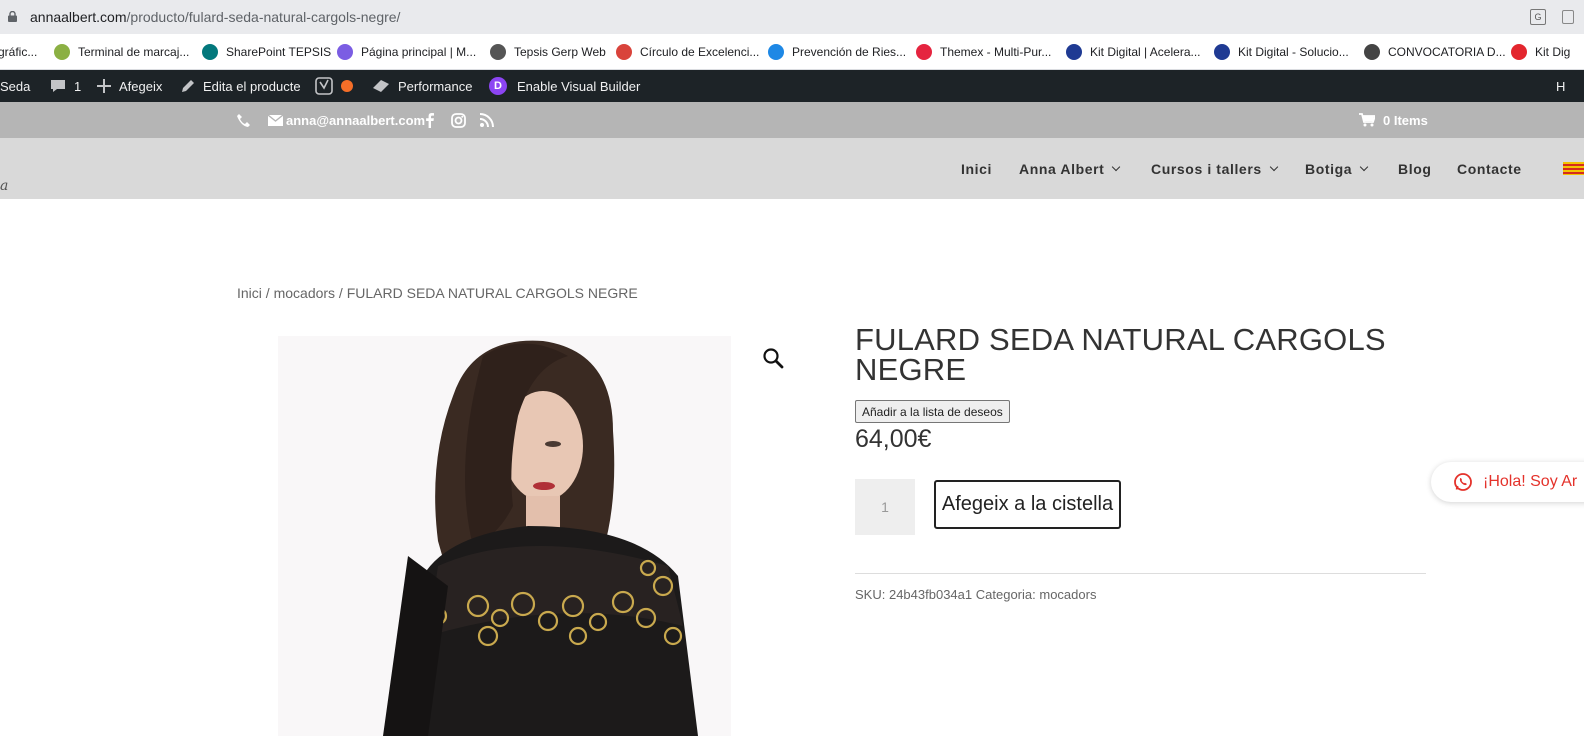 This screenshot has width=1584, height=736. Describe the element at coordinates (65, 86) in the screenshot. I see `admin-comments: 1` at that location.